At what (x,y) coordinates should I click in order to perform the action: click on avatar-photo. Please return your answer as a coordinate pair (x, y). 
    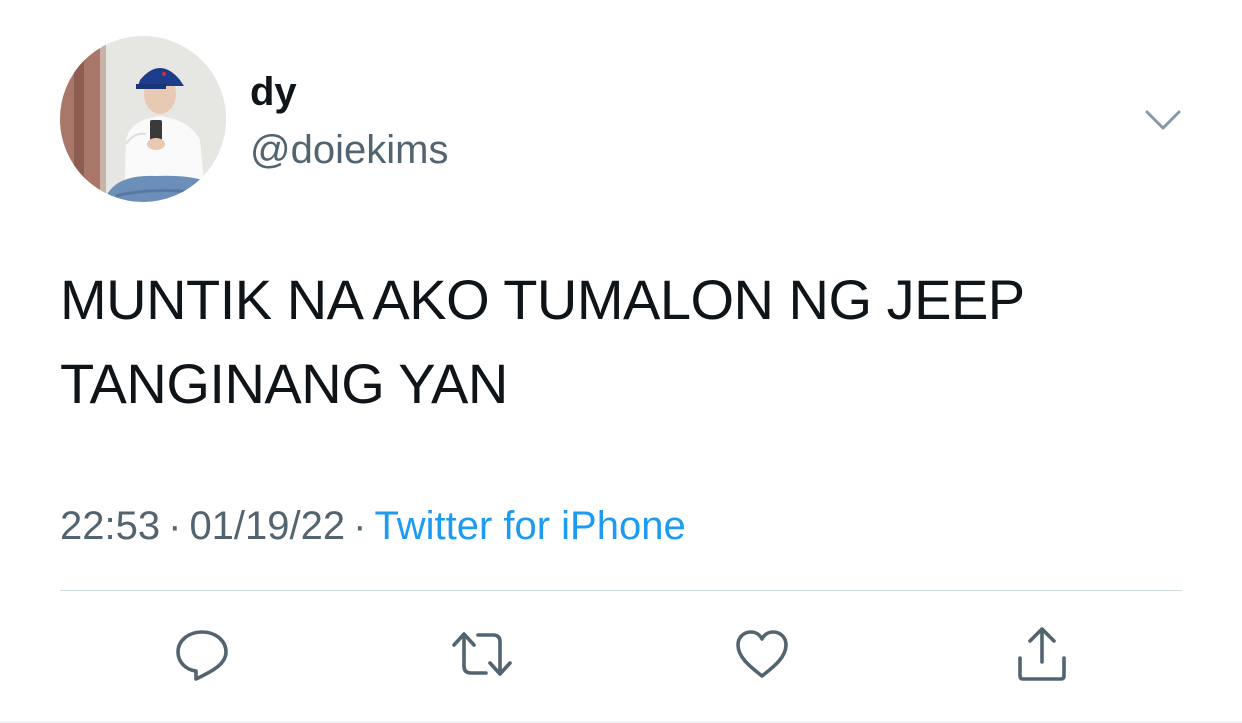
    Looking at the image, I should click on (143, 119).